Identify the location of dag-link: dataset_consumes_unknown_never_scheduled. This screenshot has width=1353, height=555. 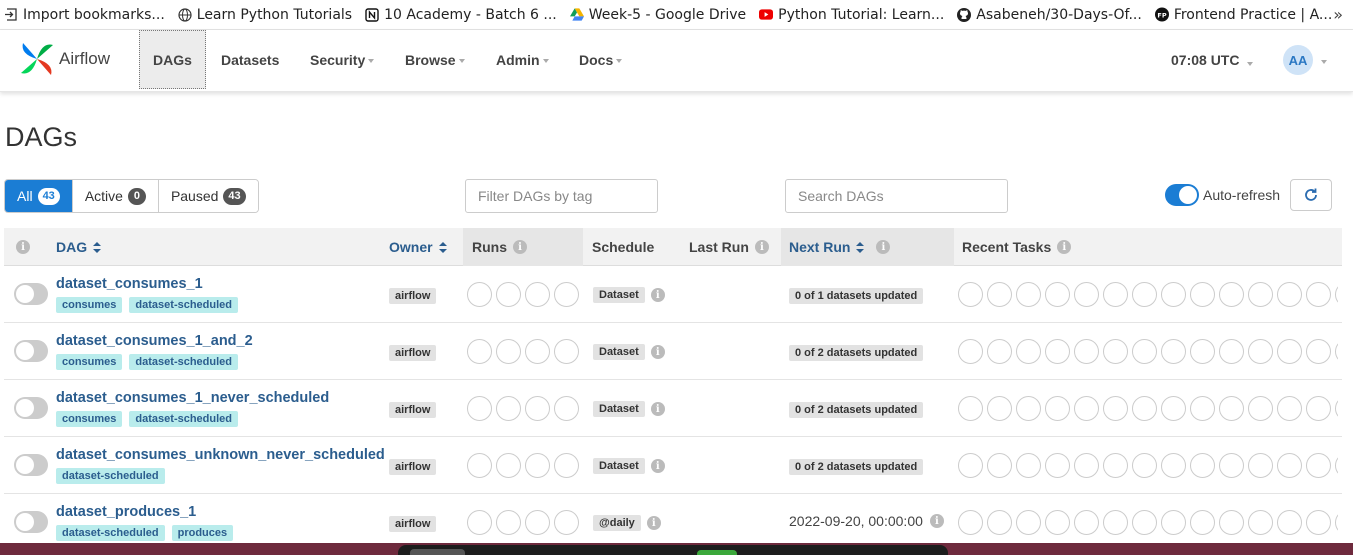
(220, 455).